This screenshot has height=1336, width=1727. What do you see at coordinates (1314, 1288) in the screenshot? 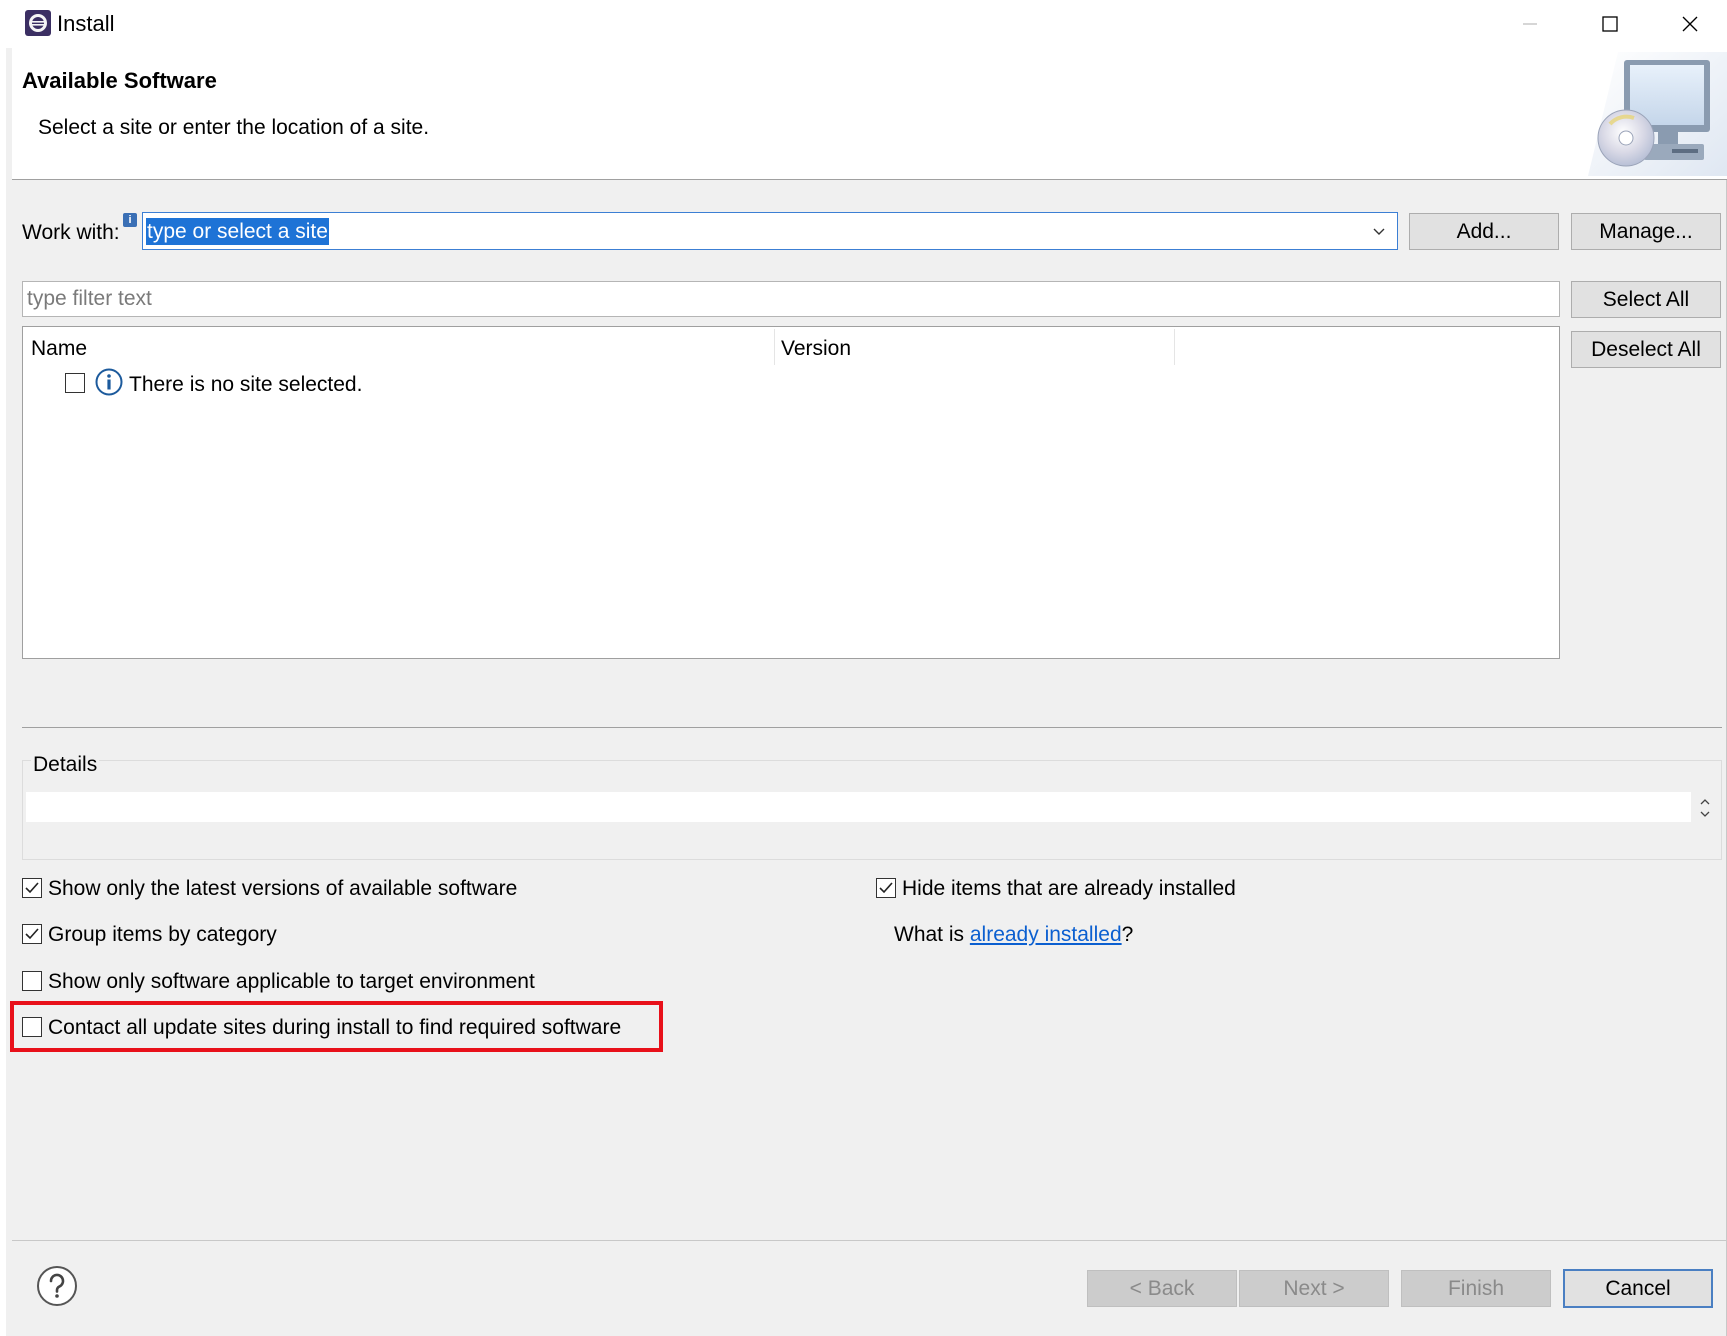
I see `next-button: Next >` at bounding box center [1314, 1288].